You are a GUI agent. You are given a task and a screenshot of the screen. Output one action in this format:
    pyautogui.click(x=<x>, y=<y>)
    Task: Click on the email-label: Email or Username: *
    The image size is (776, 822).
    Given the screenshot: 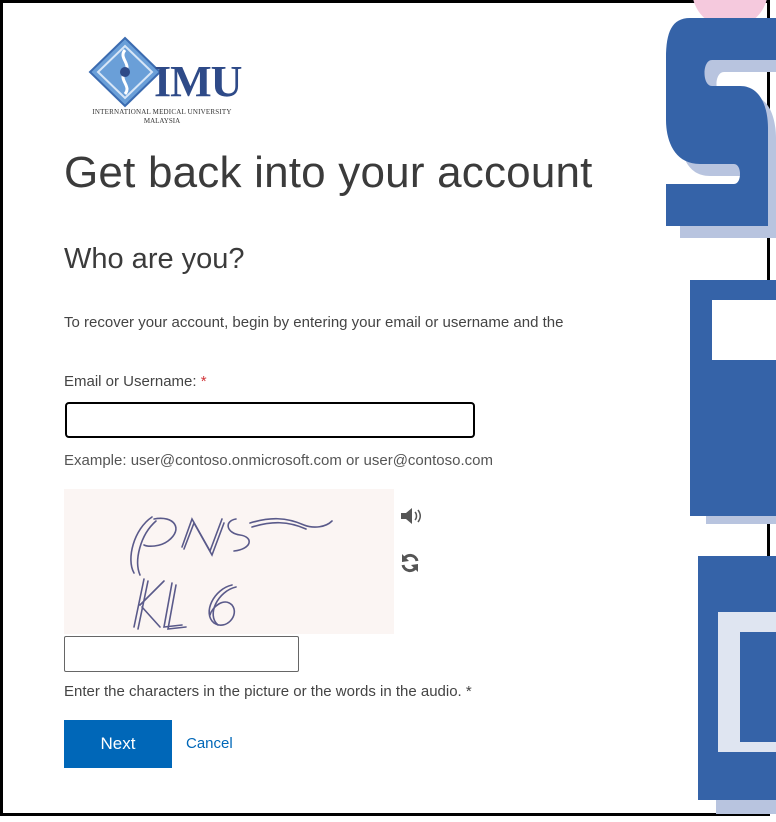 What is the action you would take?
    pyautogui.click(x=135, y=381)
    